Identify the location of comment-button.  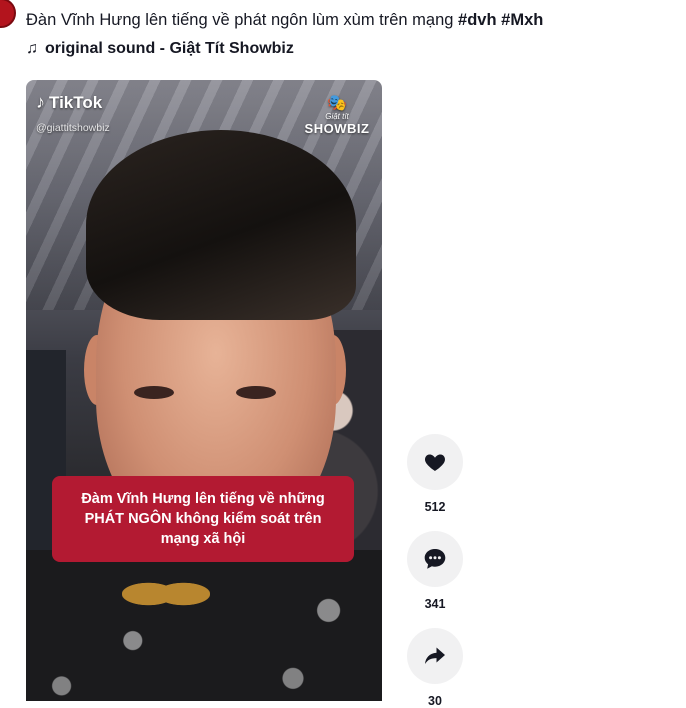
(435, 559).